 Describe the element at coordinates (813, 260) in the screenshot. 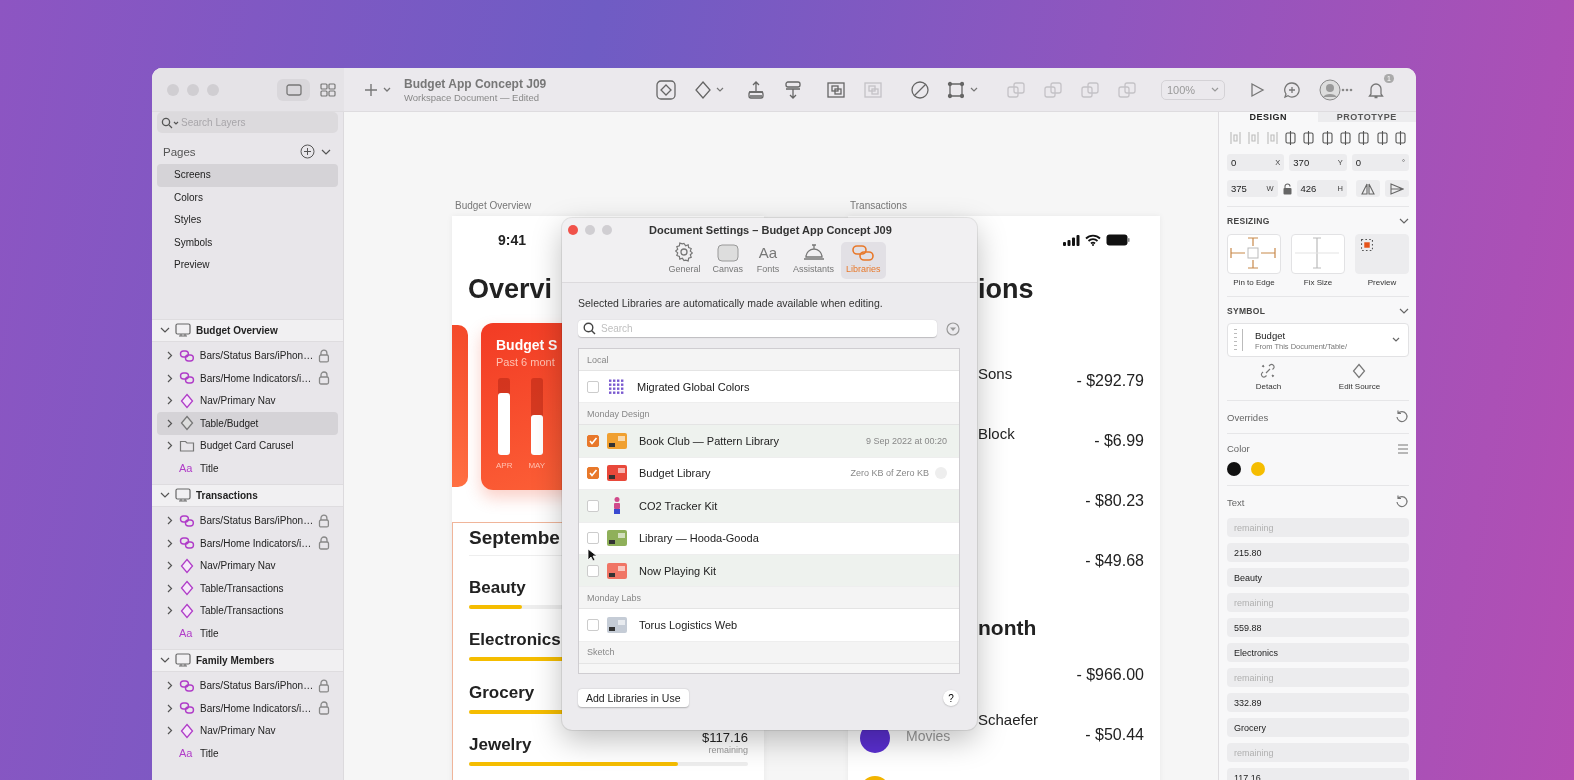

I see `settings-tab: Assistants` at that location.